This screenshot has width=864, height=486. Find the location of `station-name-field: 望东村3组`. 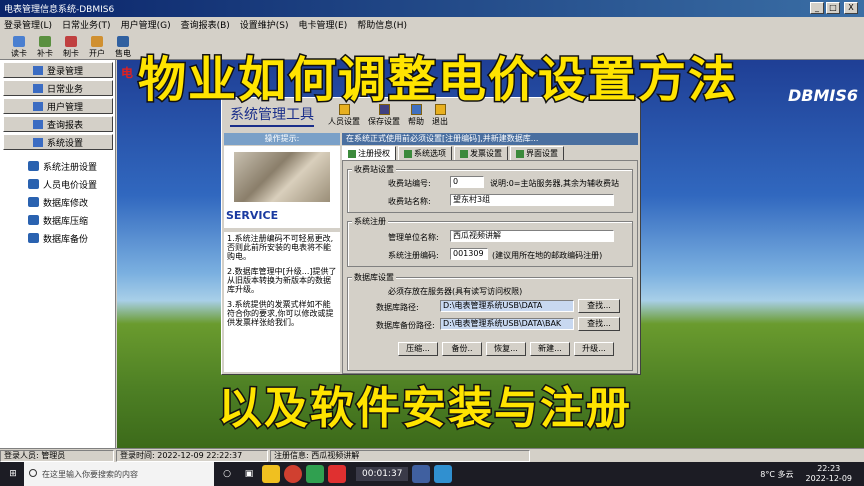

station-name-field: 望东村3组 is located at coordinates (532, 200).